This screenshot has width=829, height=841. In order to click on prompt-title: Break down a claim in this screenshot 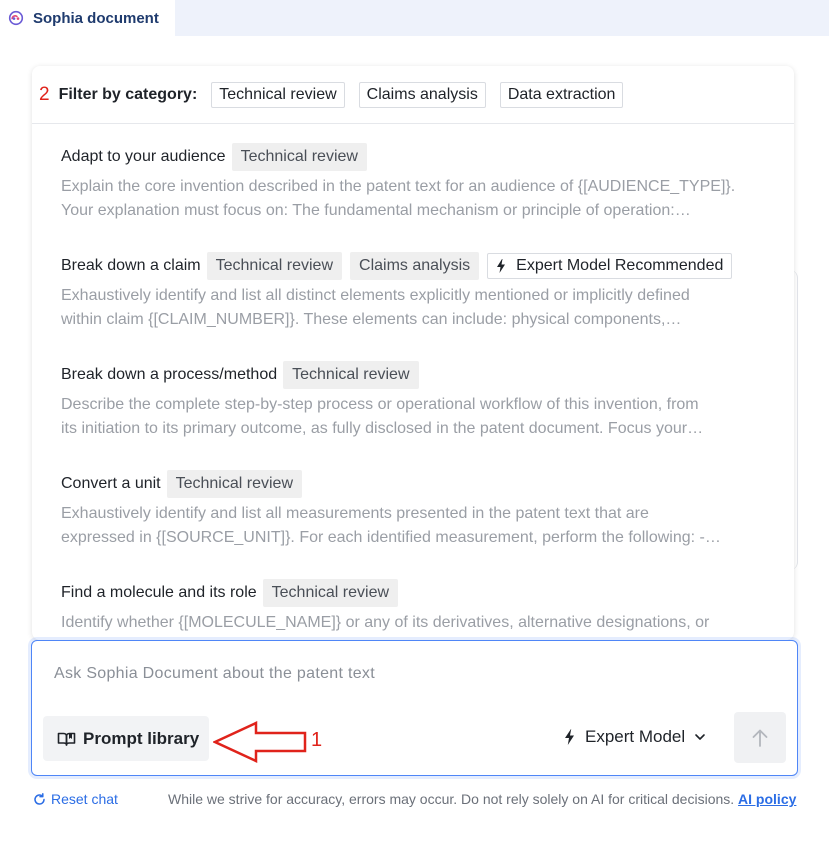, I will do `click(131, 265)`.